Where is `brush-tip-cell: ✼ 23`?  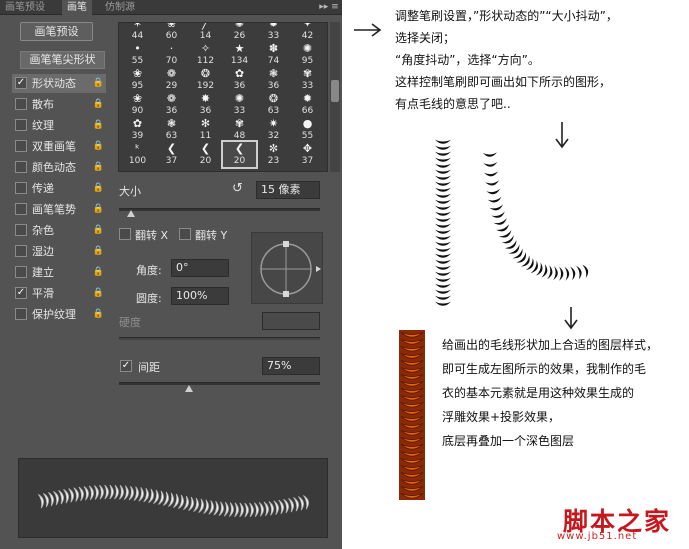
brush-tip-cell: ✼ 23 is located at coordinates (273, 154).